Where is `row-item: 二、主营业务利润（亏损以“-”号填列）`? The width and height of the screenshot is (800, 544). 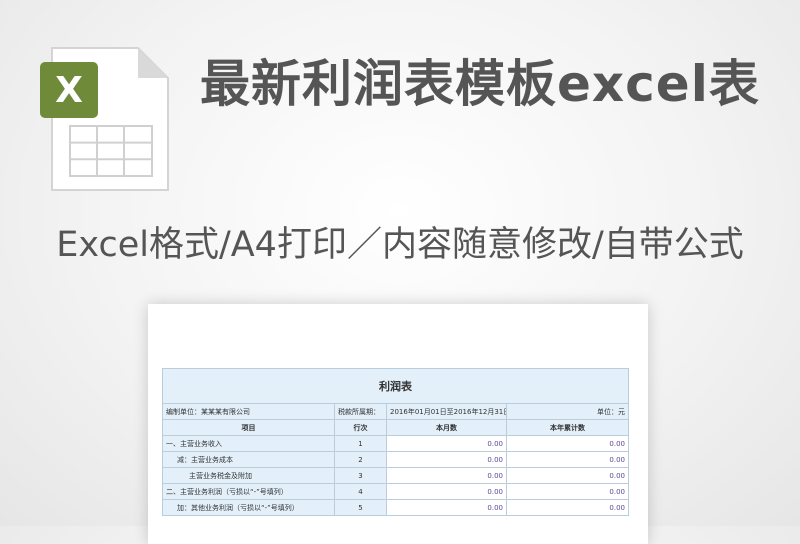 row-item: 二、主营业务利润（亏损以“-”号填列） is located at coordinates (248, 491).